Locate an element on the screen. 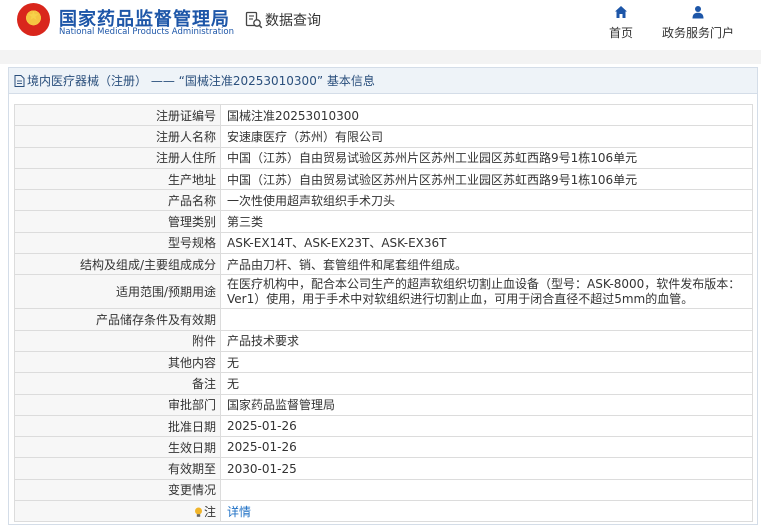  table-row: 备注无 is located at coordinates (383, 383).